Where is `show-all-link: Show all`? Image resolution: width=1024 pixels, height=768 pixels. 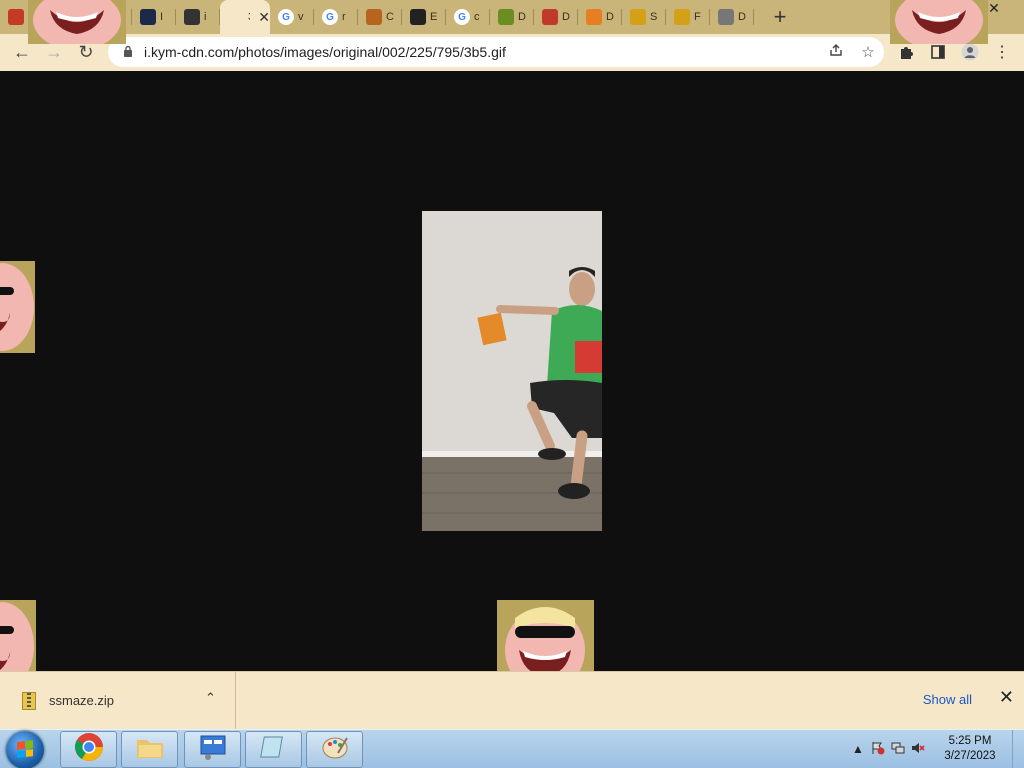 show-all-link: Show all is located at coordinates (947, 699).